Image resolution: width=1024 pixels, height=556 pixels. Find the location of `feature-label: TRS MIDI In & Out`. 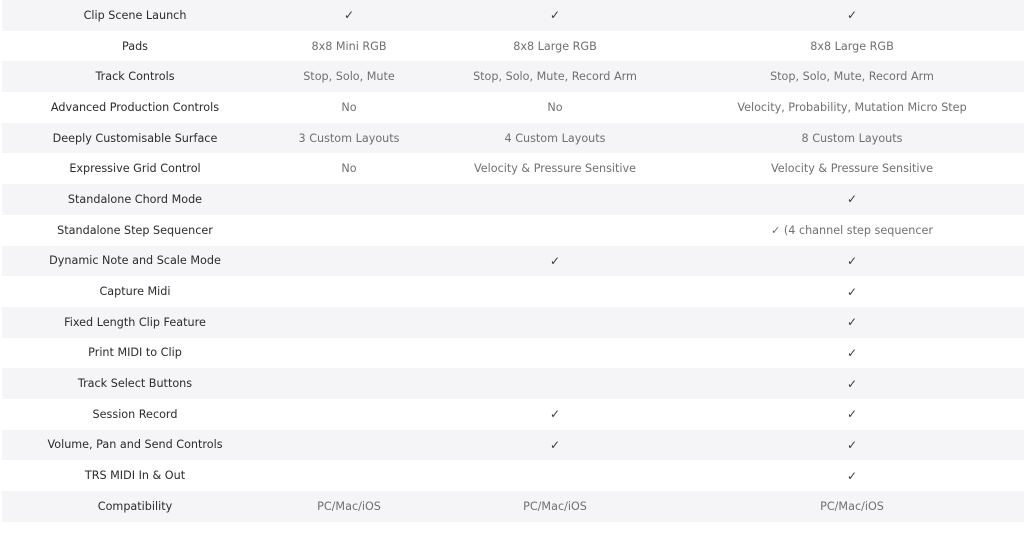

feature-label: TRS MIDI In & Out is located at coordinates (135, 476).